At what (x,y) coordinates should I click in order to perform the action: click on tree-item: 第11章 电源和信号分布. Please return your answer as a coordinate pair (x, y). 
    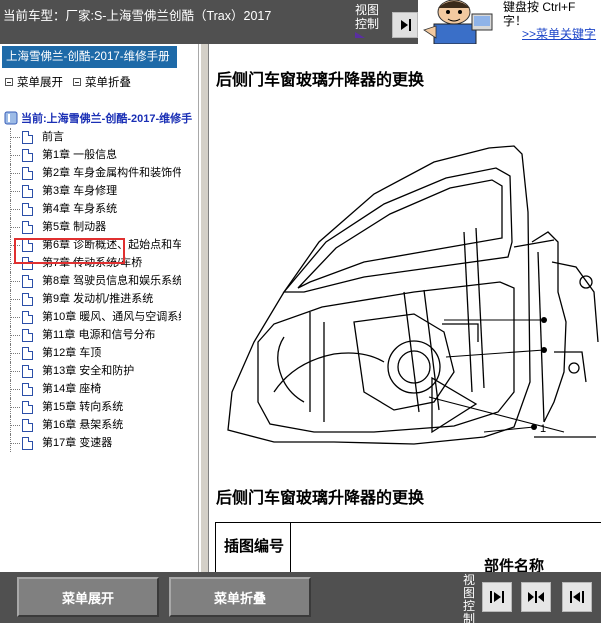
    Looking at the image, I should click on (90, 335).